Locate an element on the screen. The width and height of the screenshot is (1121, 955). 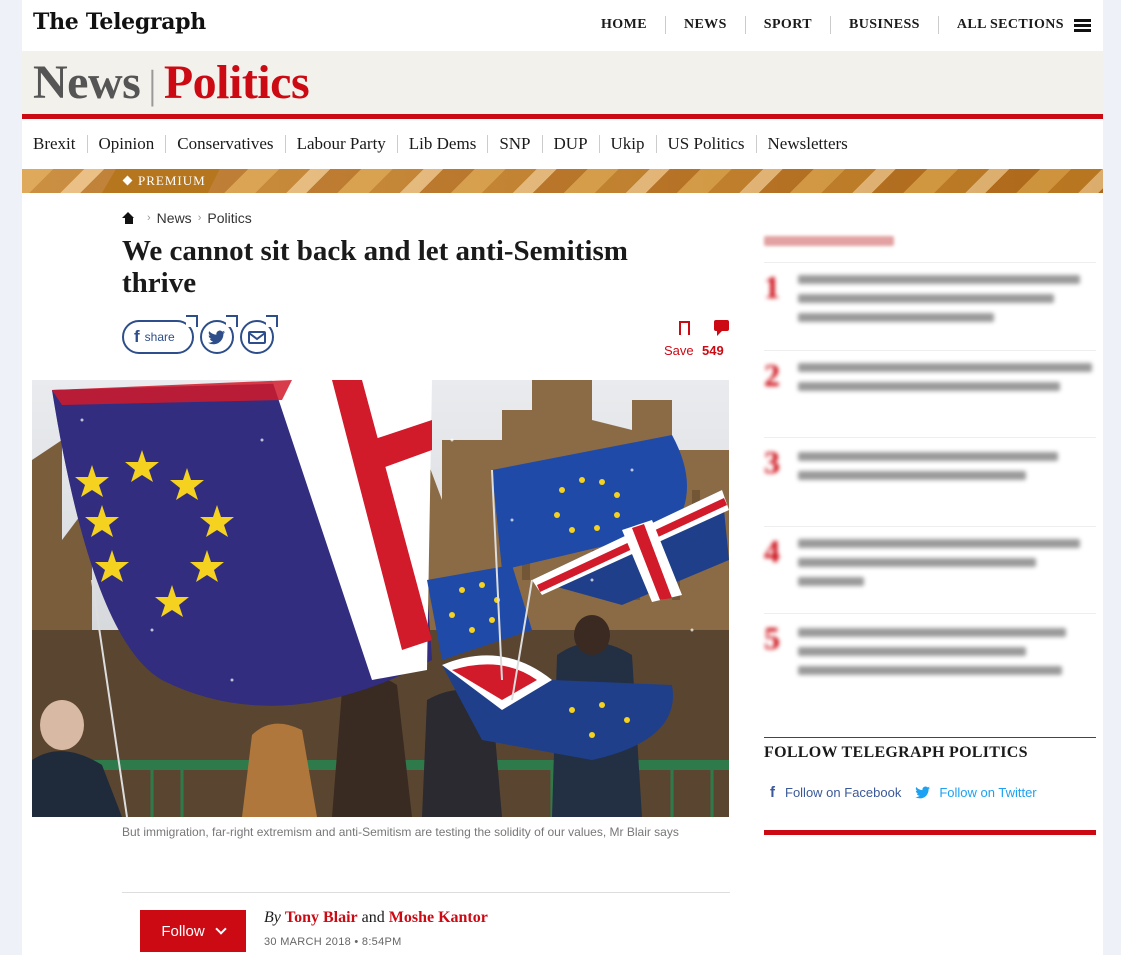
chevron-down-icon is located at coordinates (221, 929).